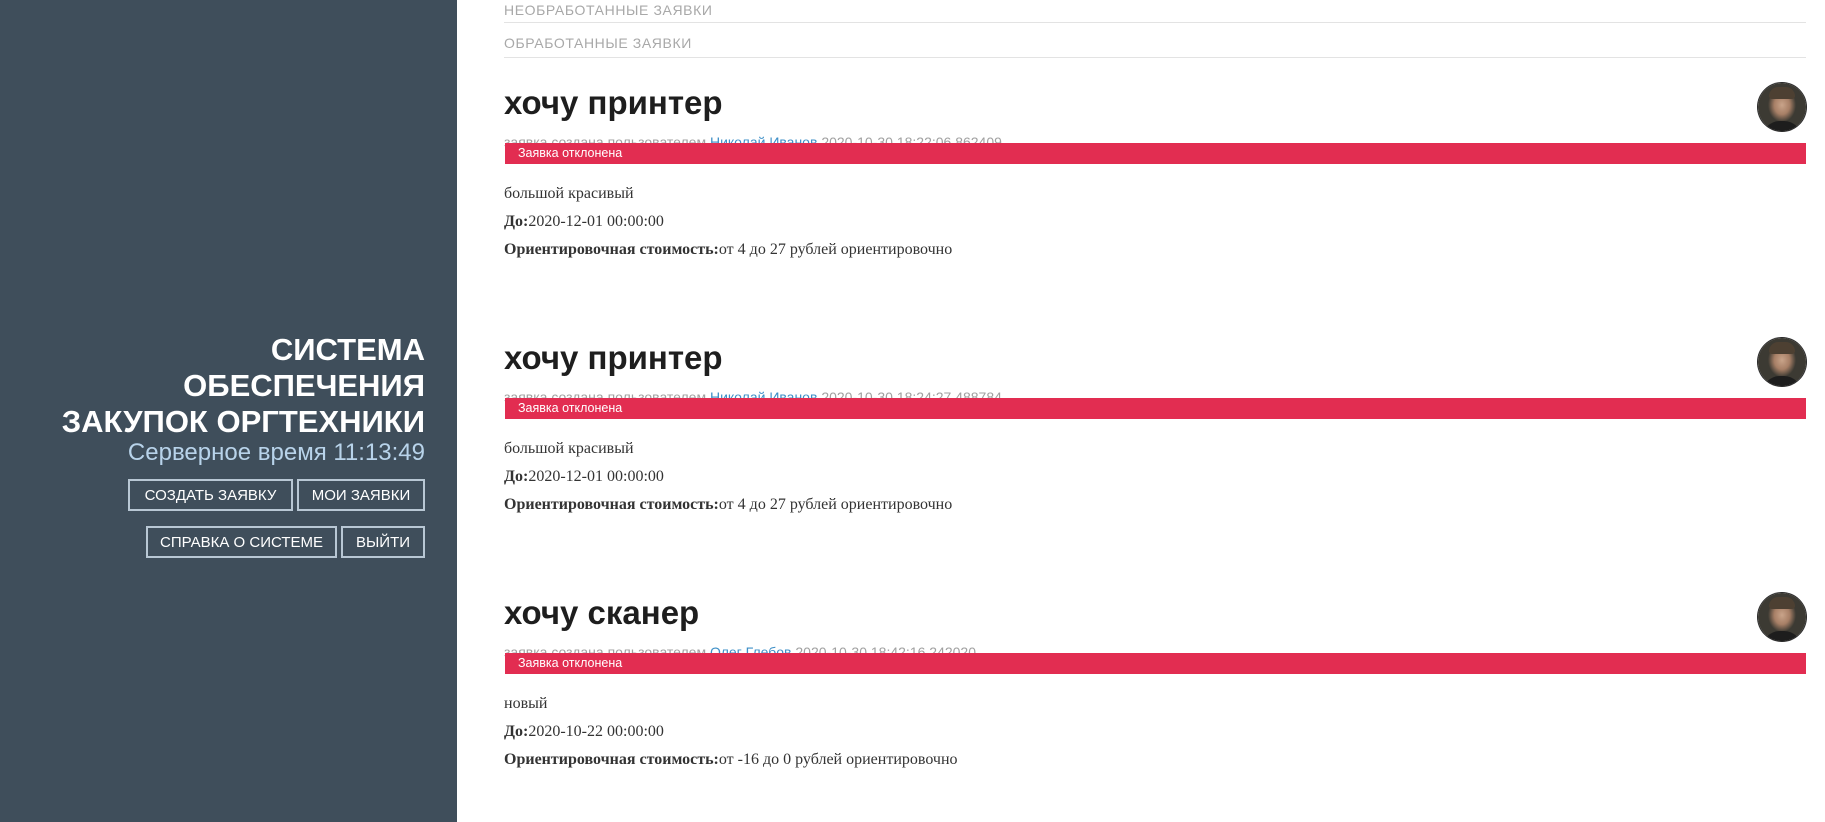 This screenshot has height=822, width=1825. Describe the element at coordinates (838, 759) in the screenshot. I see `cost-value: от -16 до 0 рублей ориентировочно` at that location.